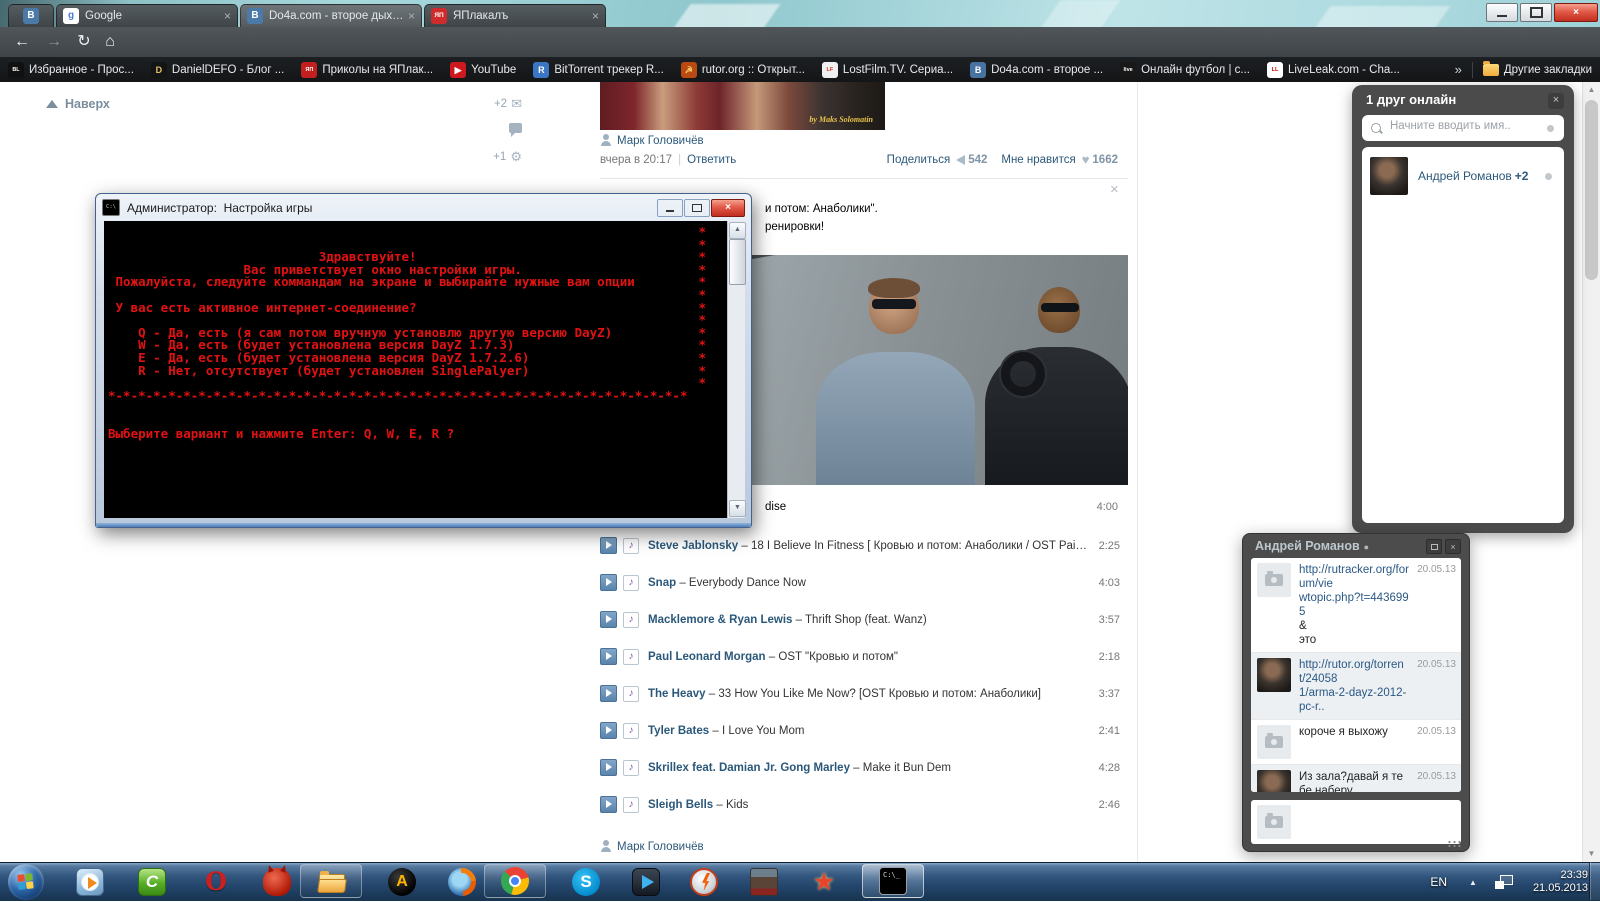  I want to click on taskbar-app-star, so click(824, 882).